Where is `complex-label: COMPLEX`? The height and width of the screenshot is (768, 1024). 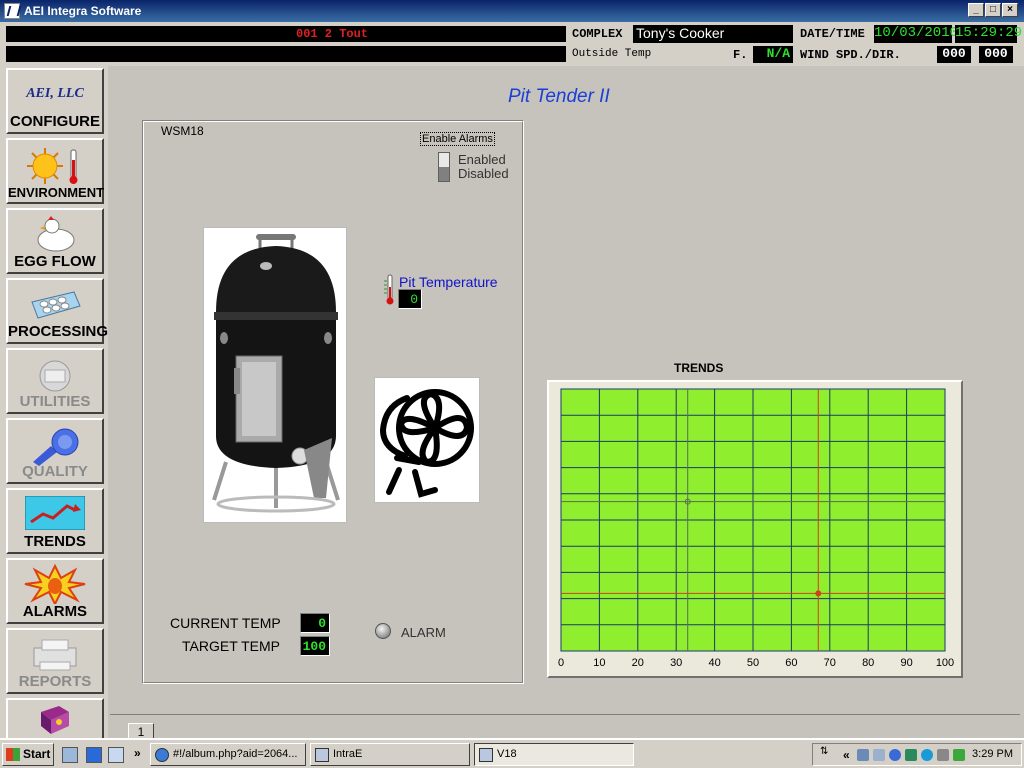 complex-label: COMPLEX is located at coordinates (597, 34).